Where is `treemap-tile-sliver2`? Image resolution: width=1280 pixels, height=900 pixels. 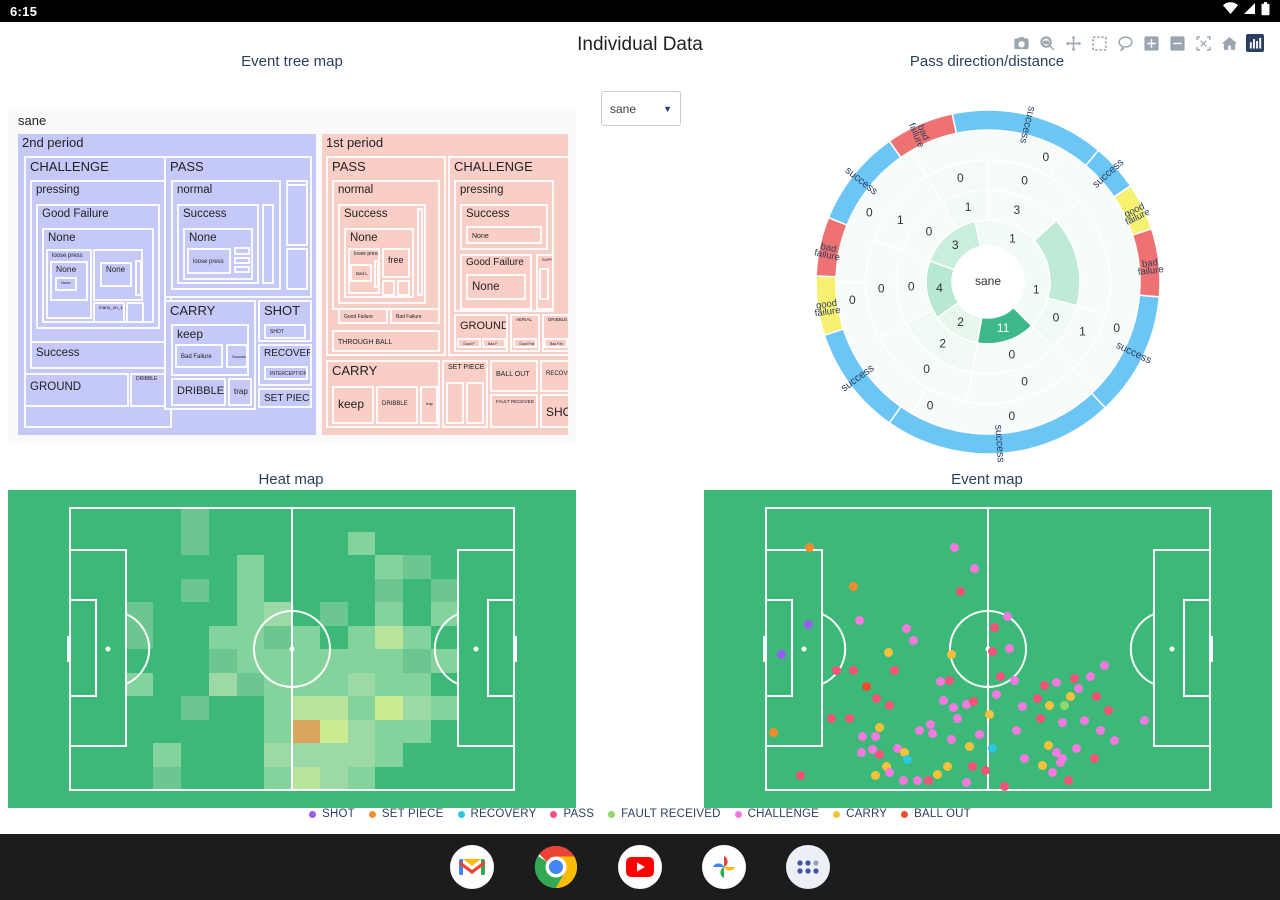 treemap-tile-sliver2 is located at coordinates (135, 312).